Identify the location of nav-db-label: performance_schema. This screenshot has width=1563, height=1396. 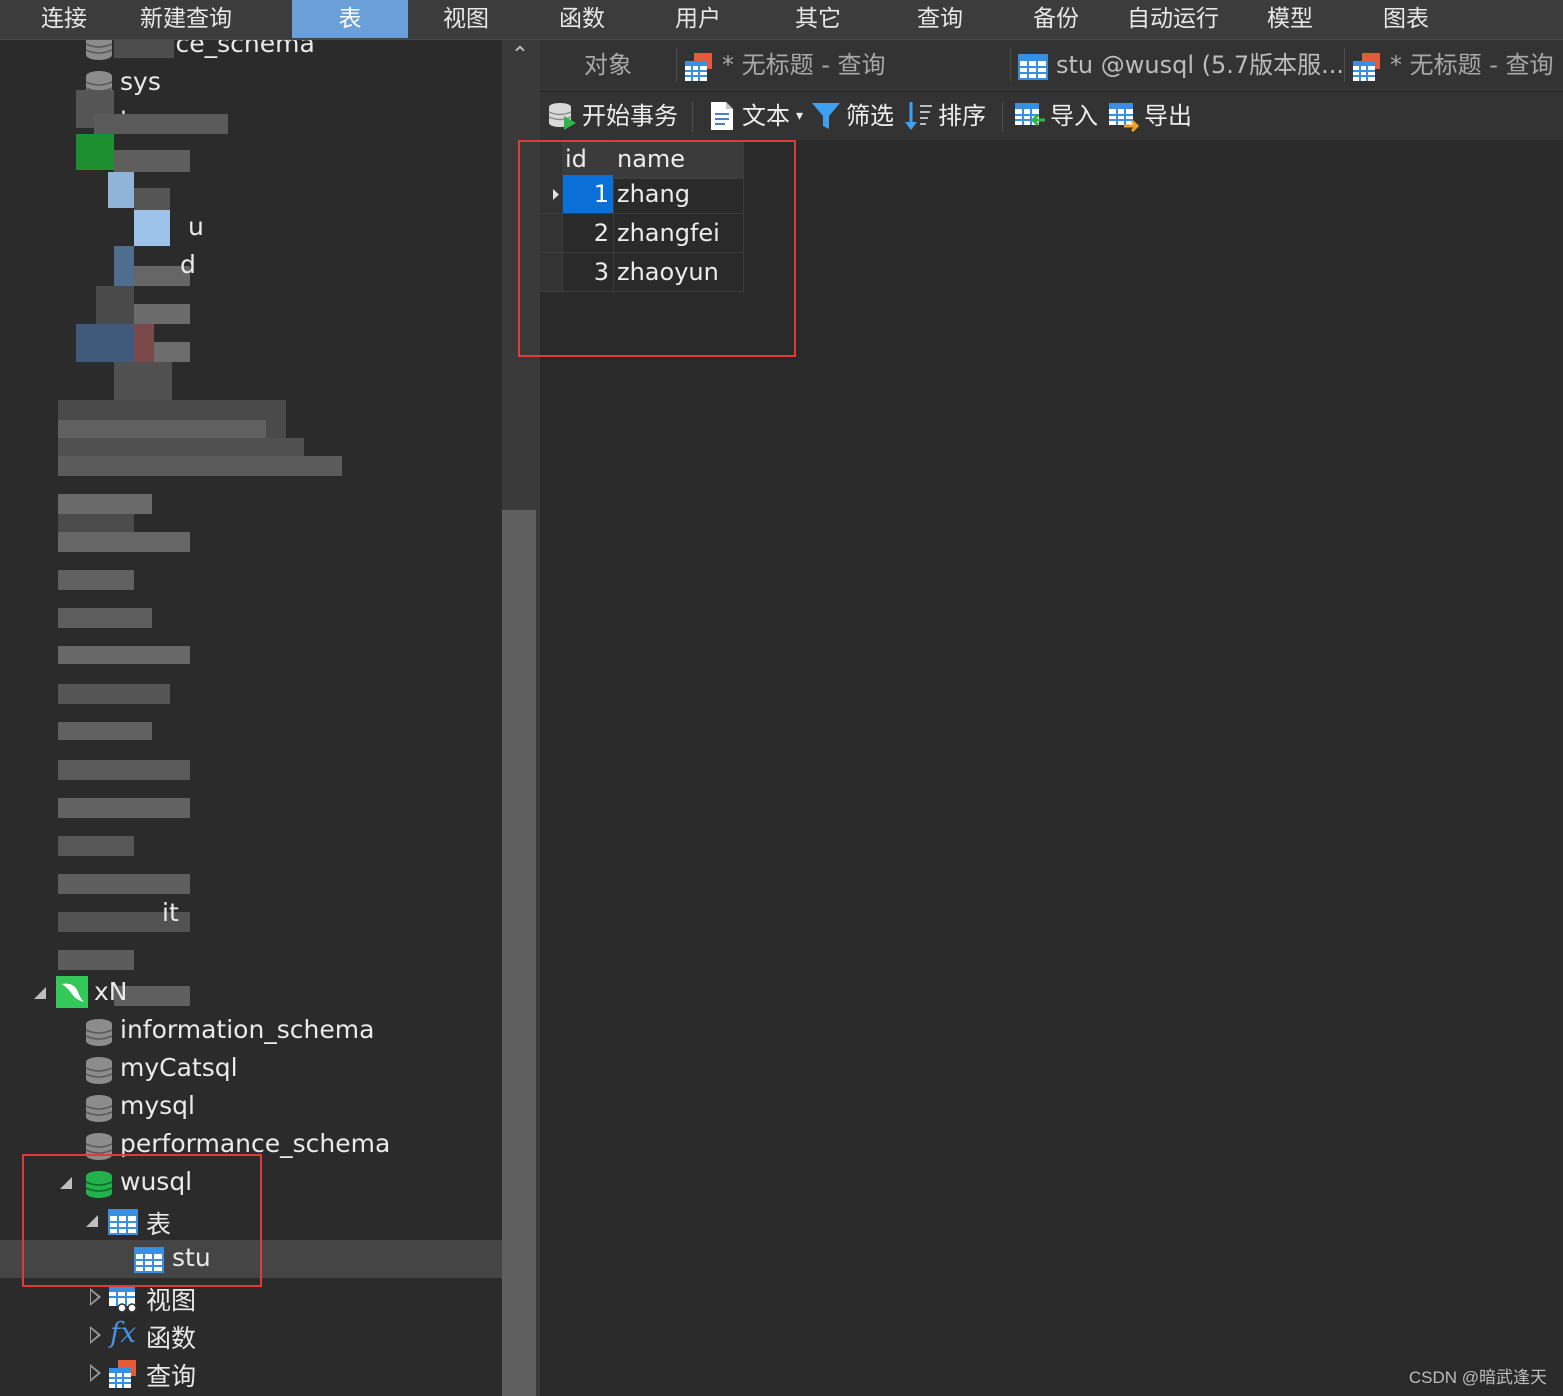
(255, 1143).